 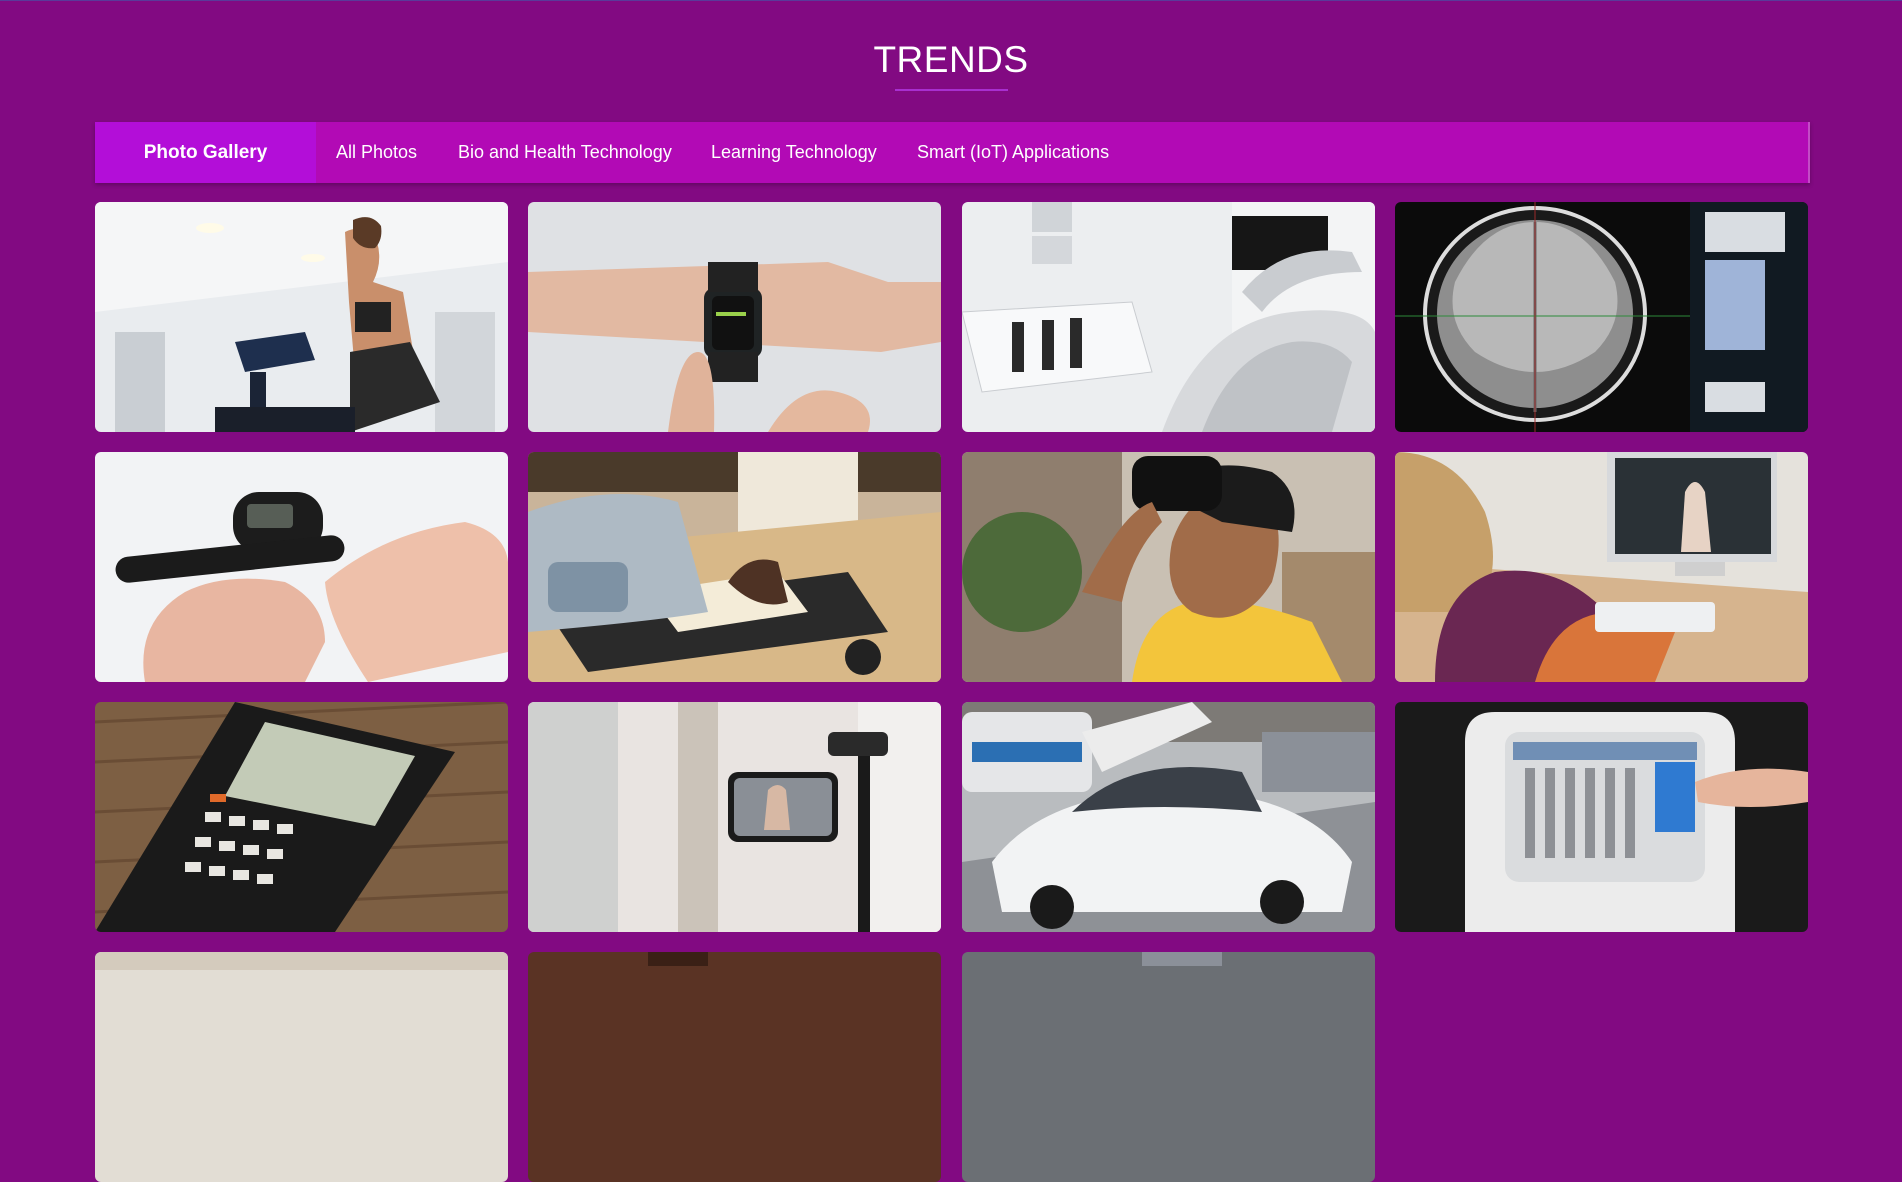 I want to click on page-title: TRENDS, so click(x=951, y=59).